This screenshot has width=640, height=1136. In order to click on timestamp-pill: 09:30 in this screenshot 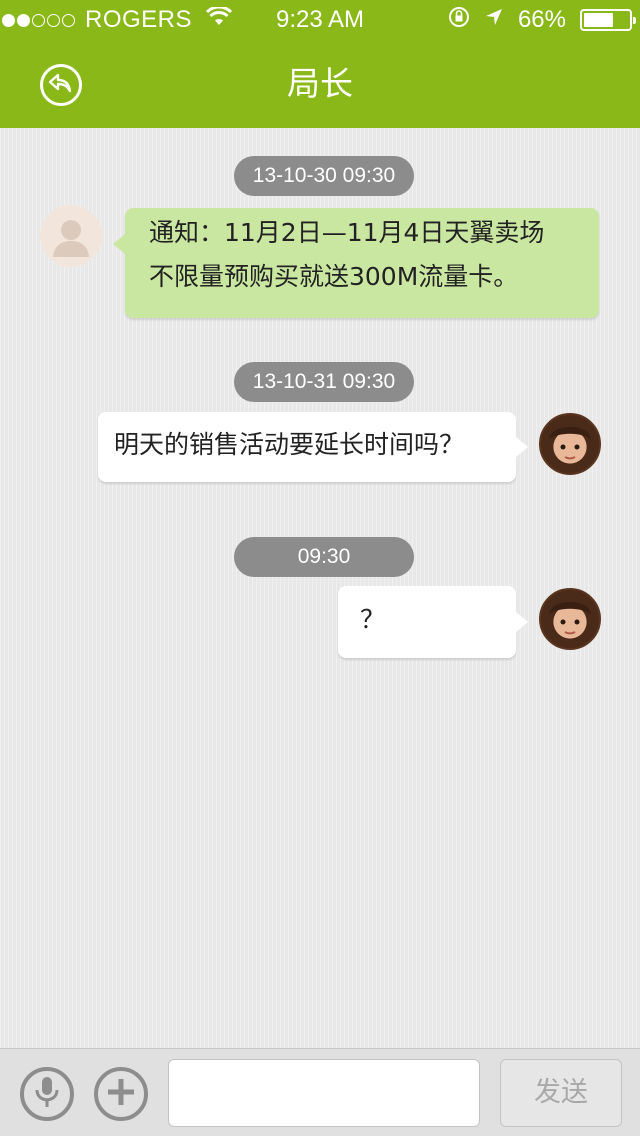, I will do `click(324, 557)`.